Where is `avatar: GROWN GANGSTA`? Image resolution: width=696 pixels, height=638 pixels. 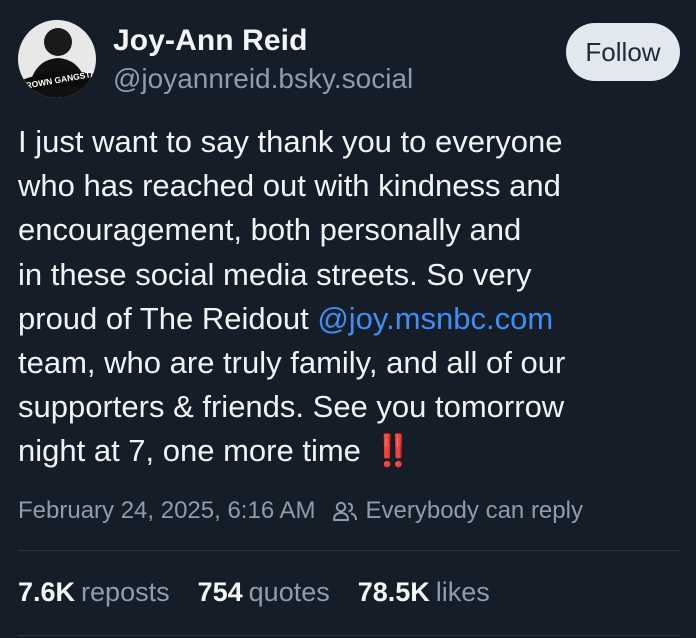 avatar: GROWN GANGSTA is located at coordinates (57, 59).